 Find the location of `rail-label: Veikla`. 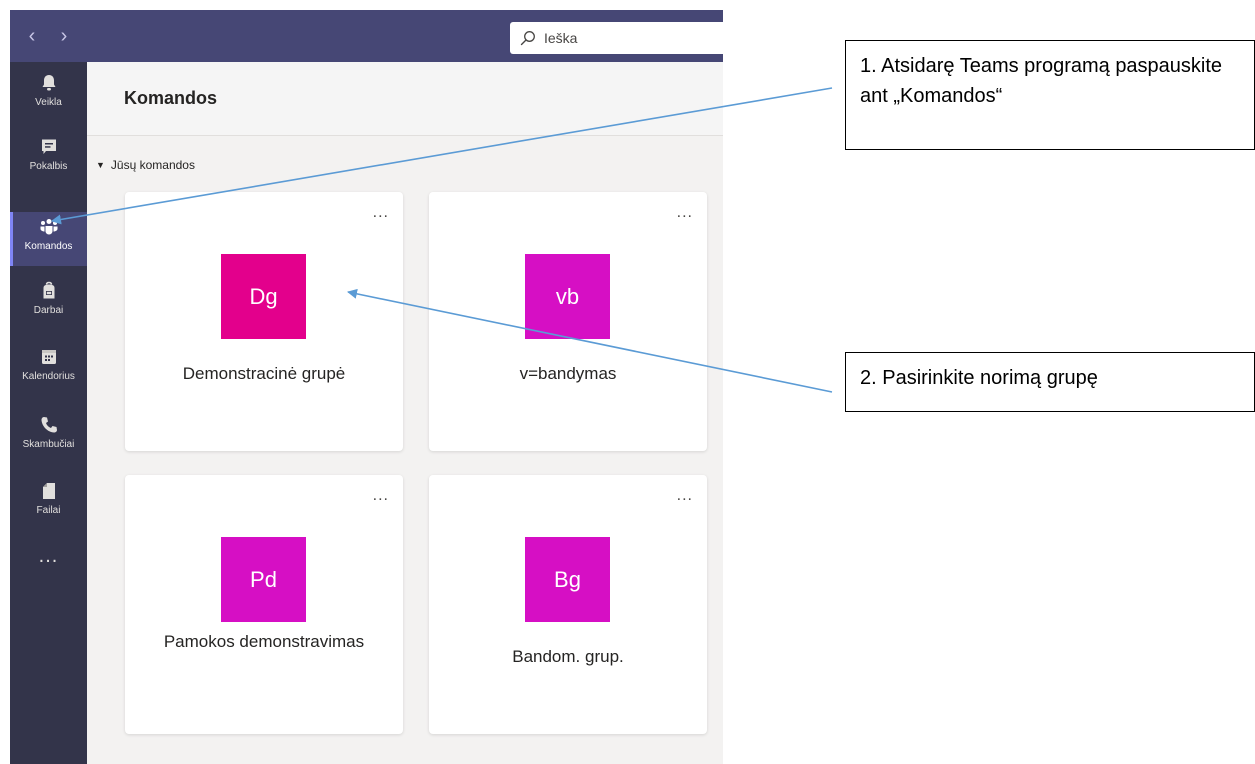

rail-label: Veikla is located at coordinates (48, 102).